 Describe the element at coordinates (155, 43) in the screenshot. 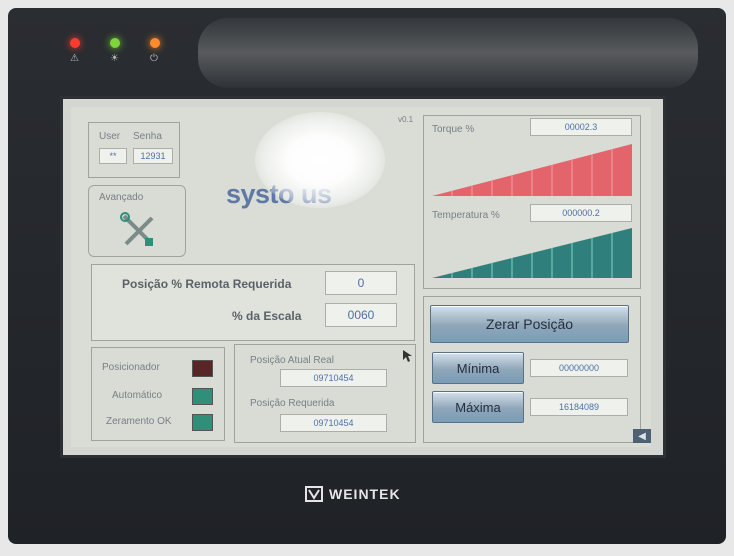

I see `cpu-led` at that location.